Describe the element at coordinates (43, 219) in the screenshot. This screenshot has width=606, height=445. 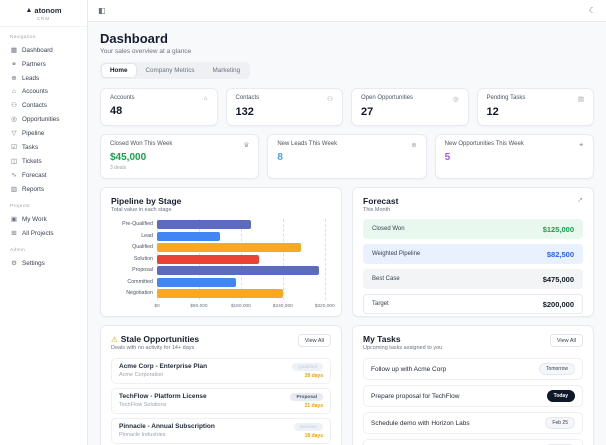
I see `sidebar-item-my-work: ▣ My Work` at that location.